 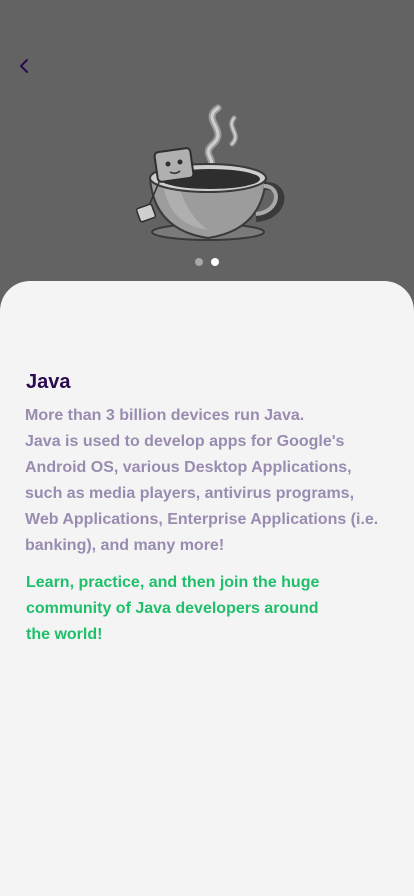 What do you see at coordinates (207, 262) in the screenshot?
I see `page-indicator` at bounding box center [207, 262].